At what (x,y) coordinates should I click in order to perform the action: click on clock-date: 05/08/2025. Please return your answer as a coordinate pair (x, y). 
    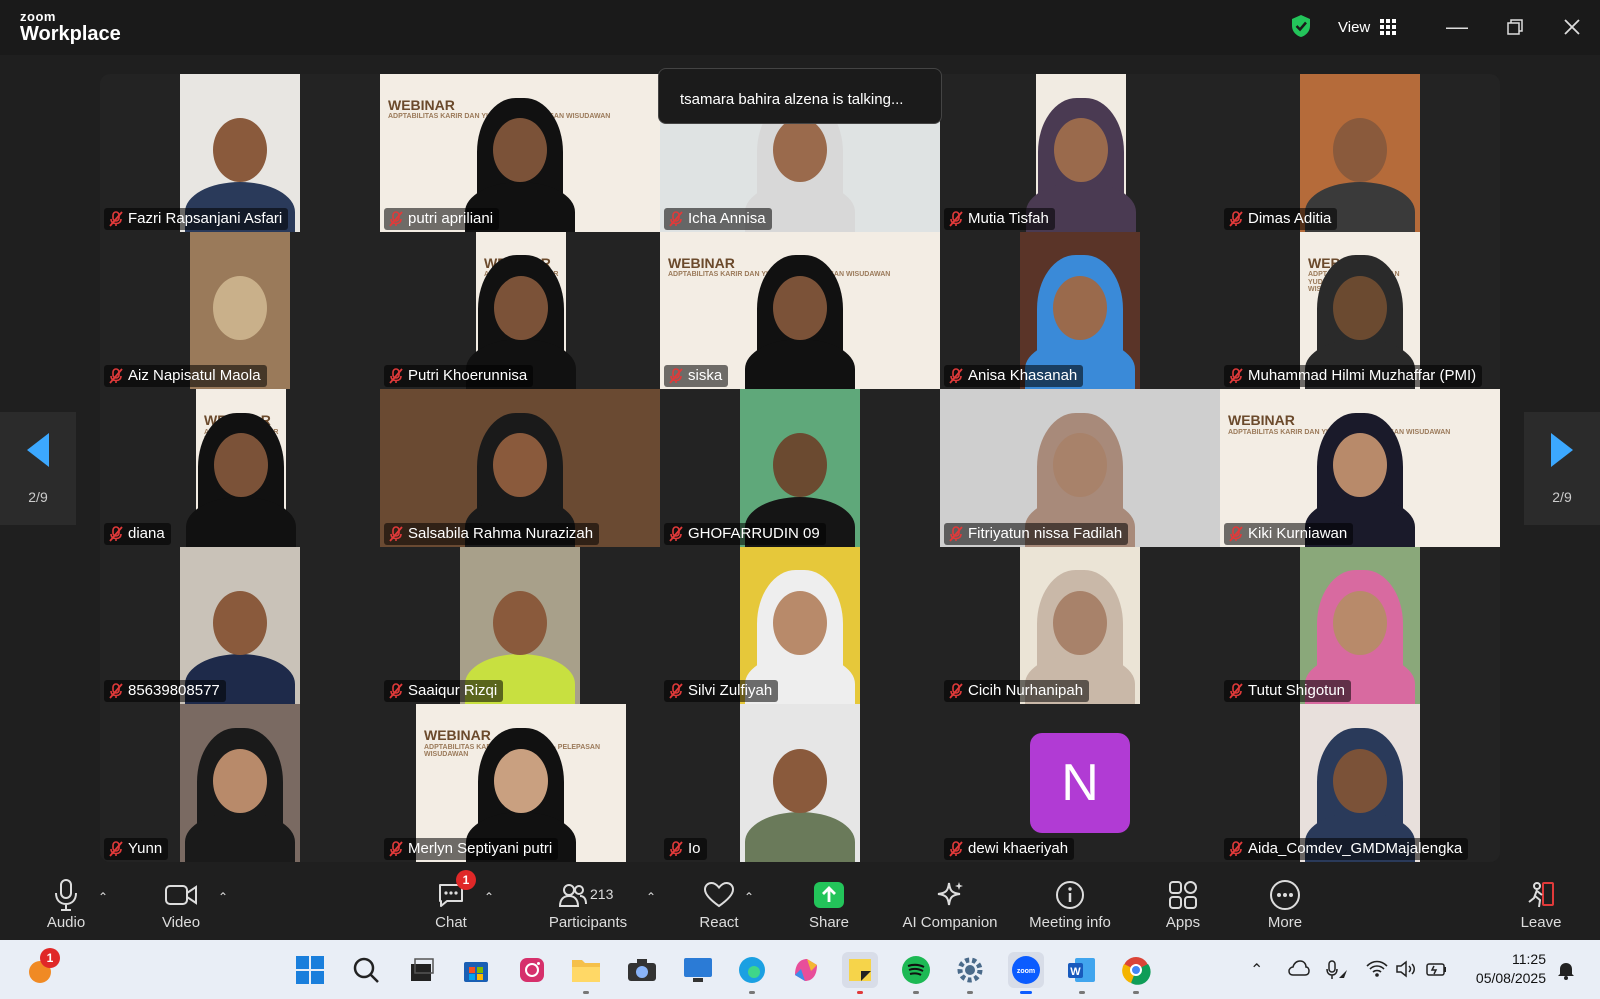
    Looking at the image, I should click on (1510, 978).